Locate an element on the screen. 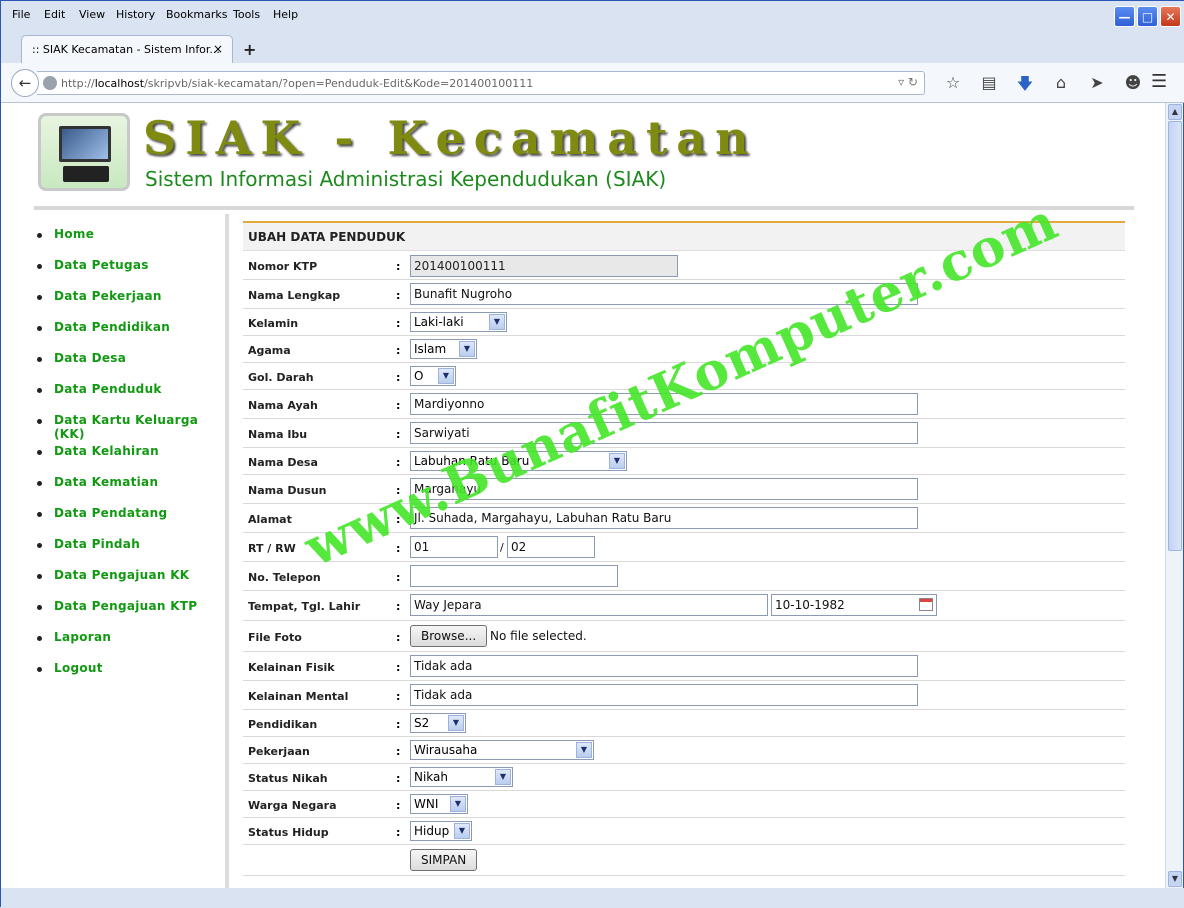  pendidikan-value: S2 is located at coordinates (422, 723).